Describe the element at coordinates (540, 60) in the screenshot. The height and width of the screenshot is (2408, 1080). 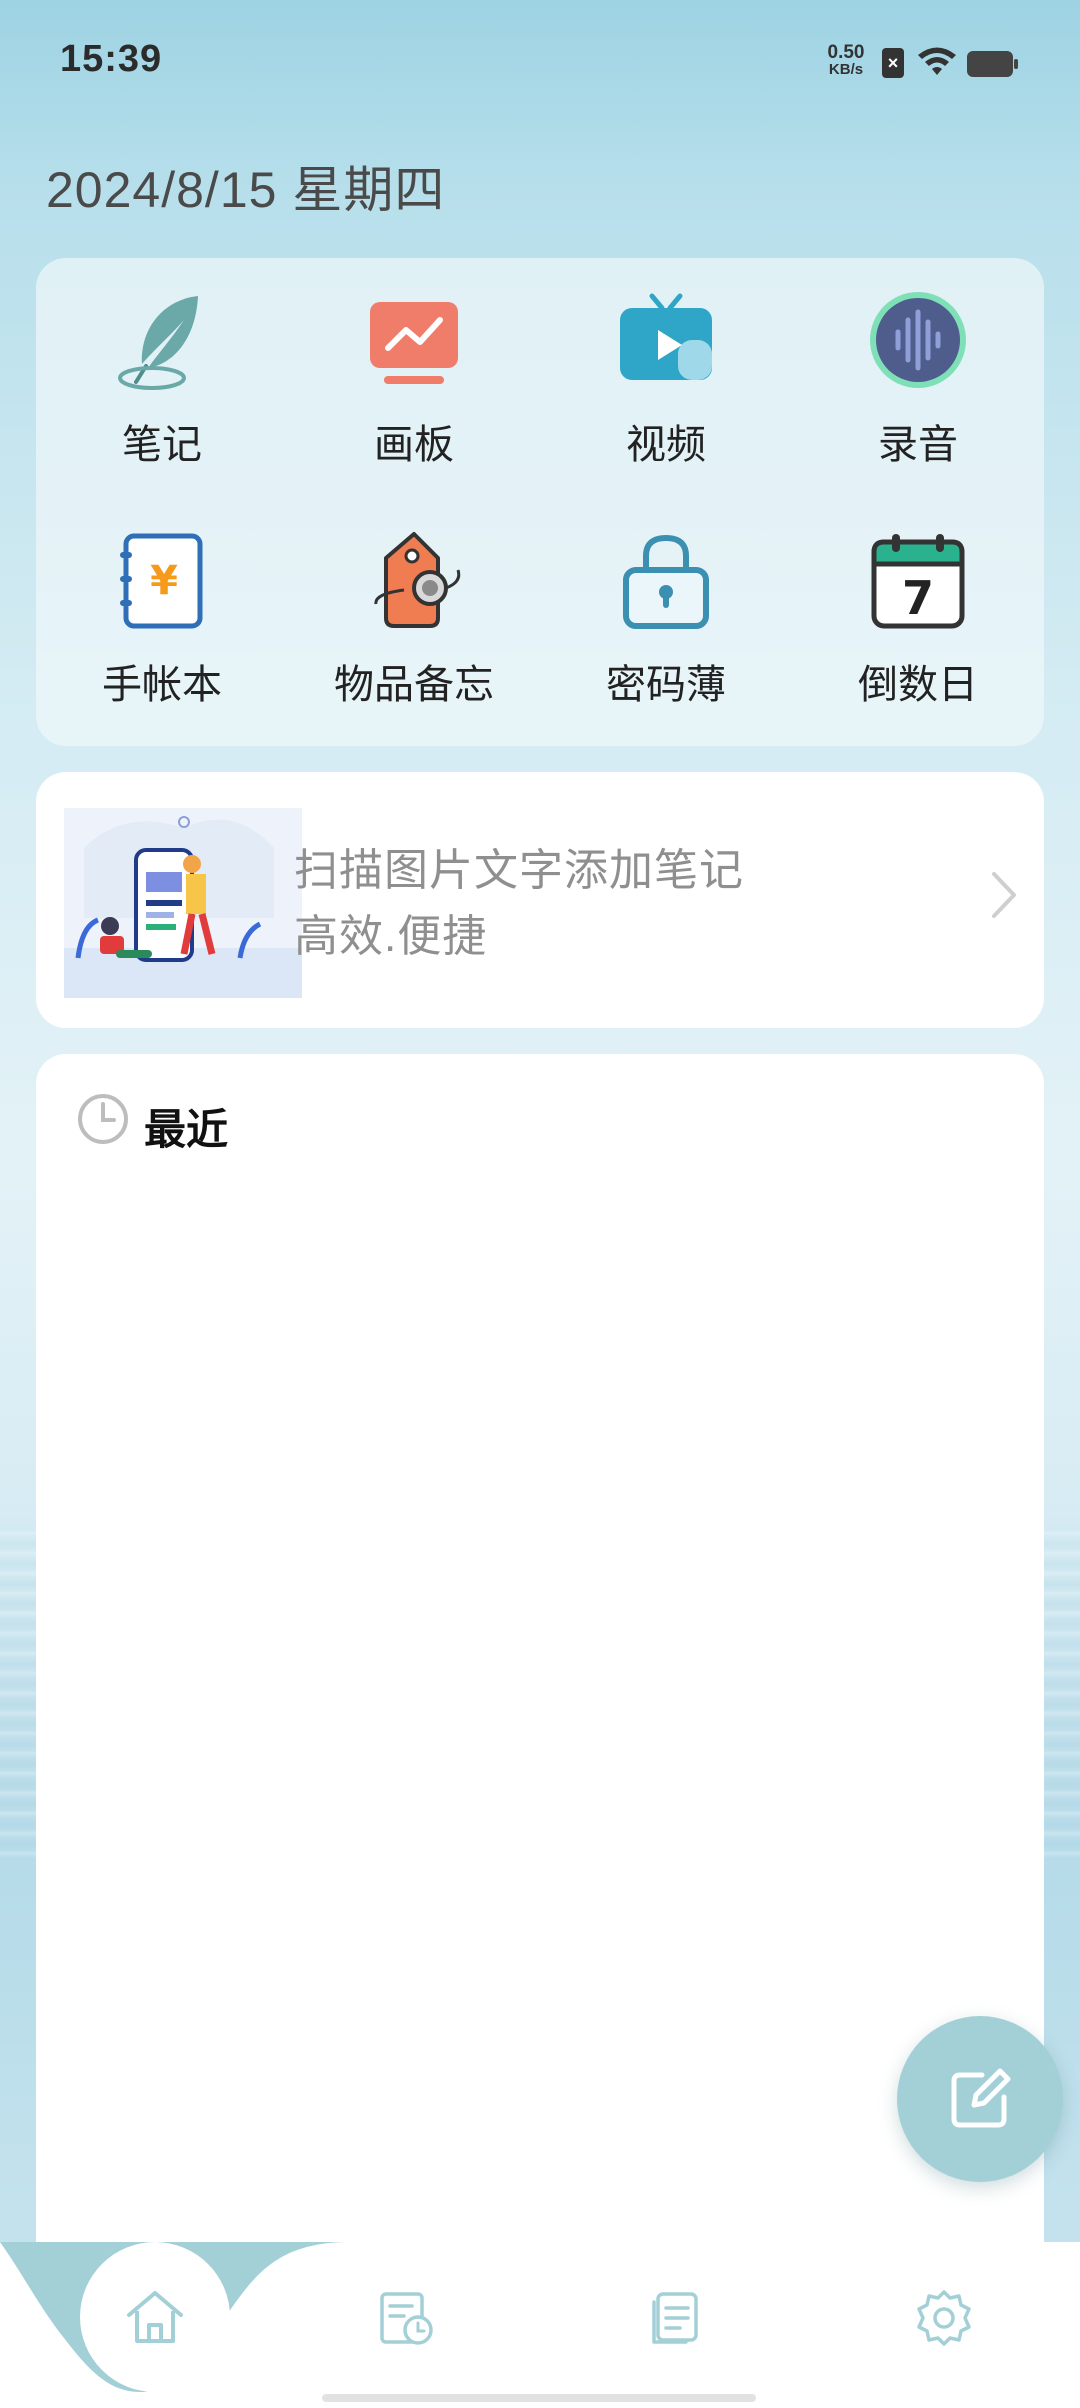
I see `status-bar: 15:39 0.50 KB/s ×` at that location.